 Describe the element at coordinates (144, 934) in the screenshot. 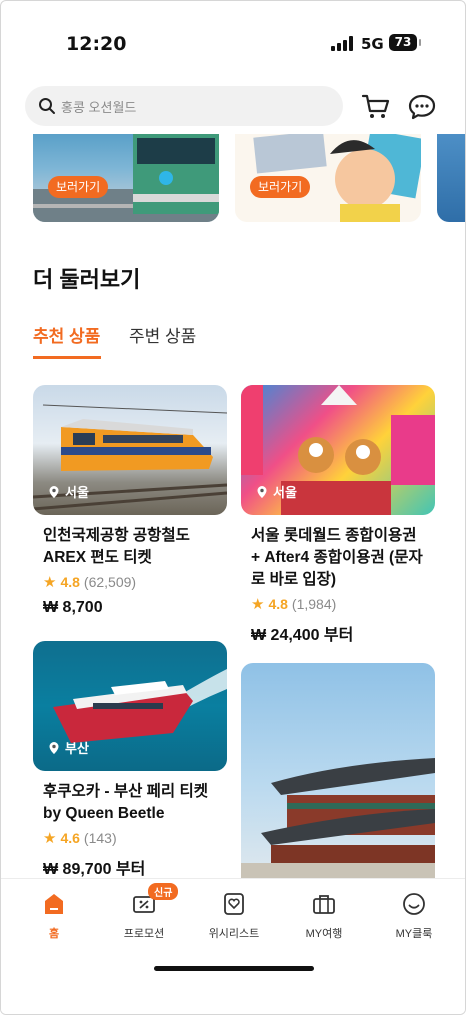

I see `nav-label: 프로모션` at that location.